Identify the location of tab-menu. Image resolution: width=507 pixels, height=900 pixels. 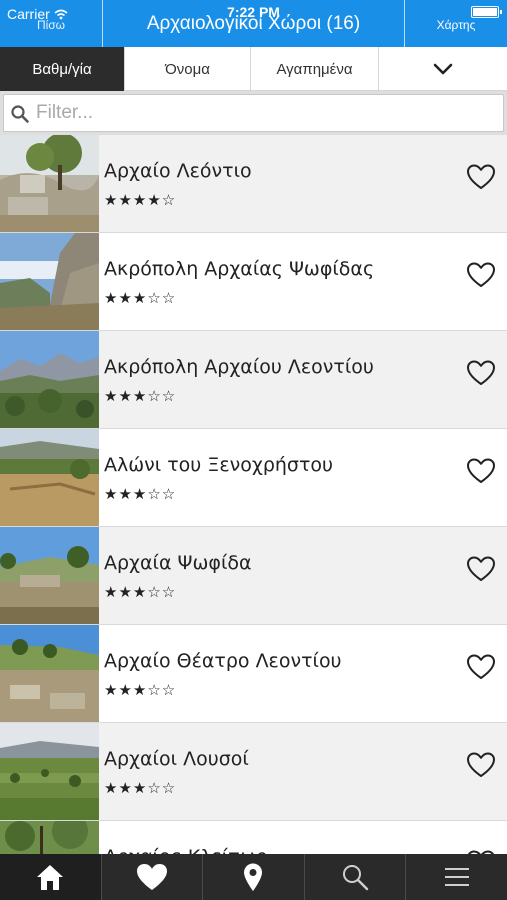
(456, 877).